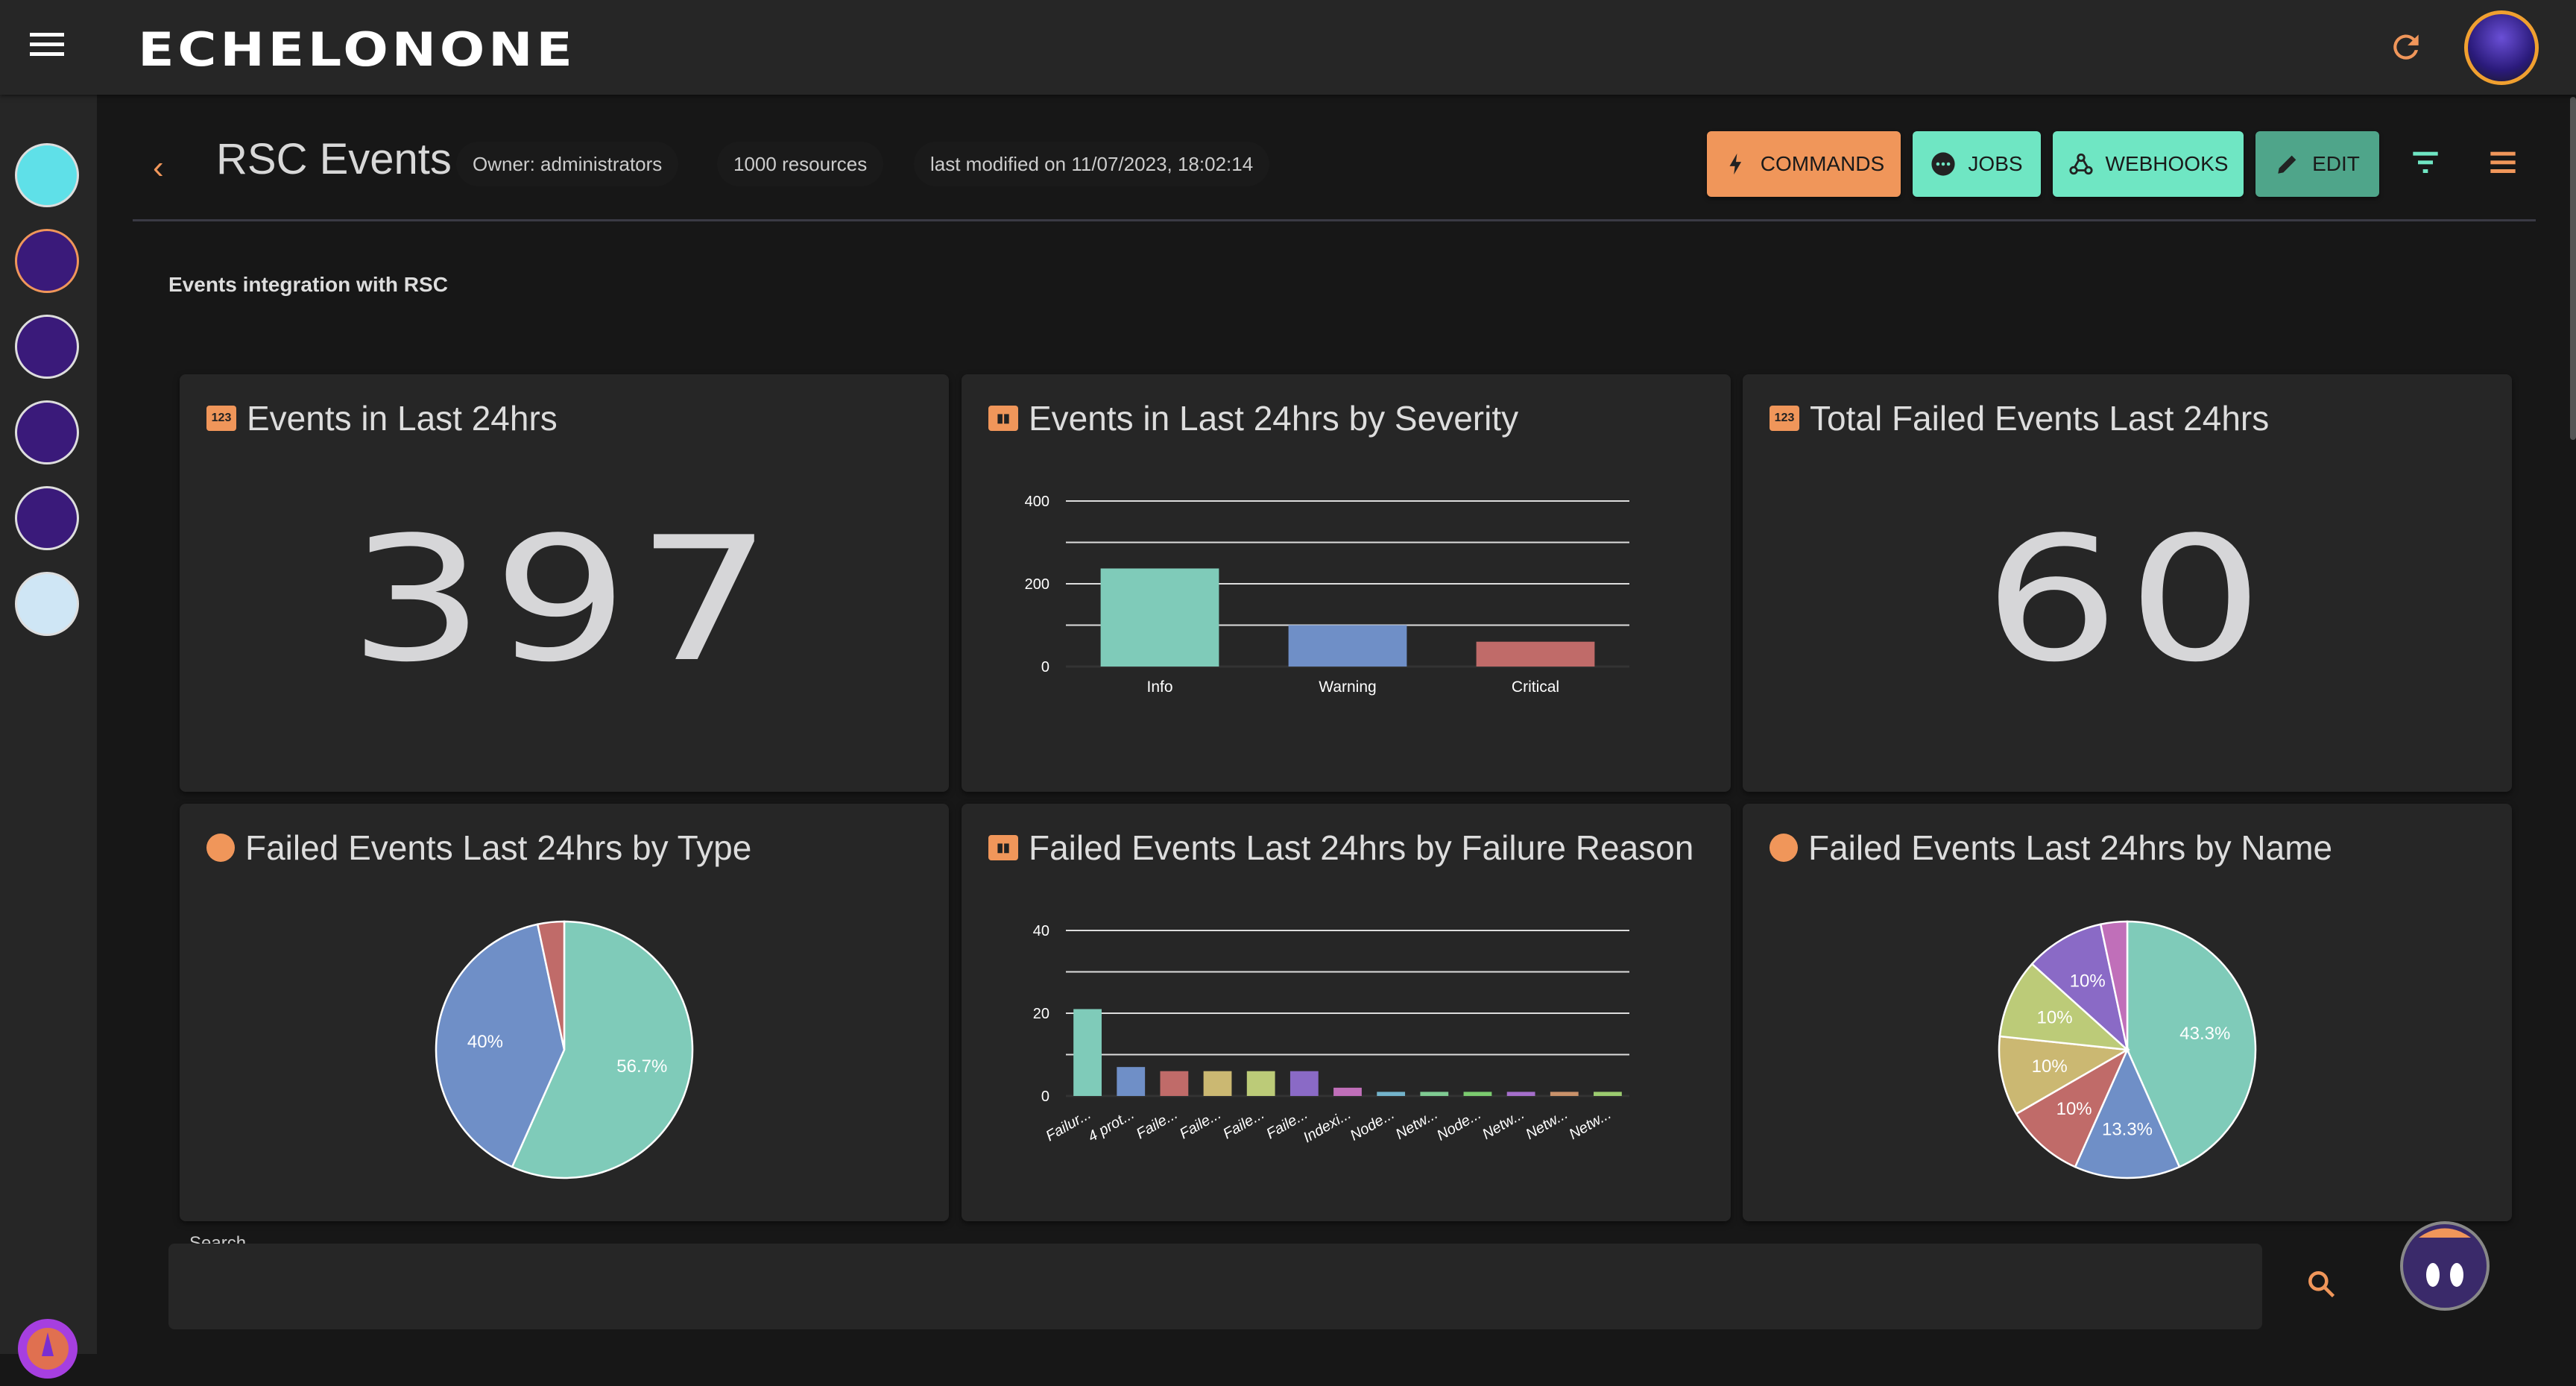  What do you see at coordinates (2040, 418) in the screenshot?
I see `card-title: Total Failed Events Last 24hrs` at bounding box center [2040, 418].